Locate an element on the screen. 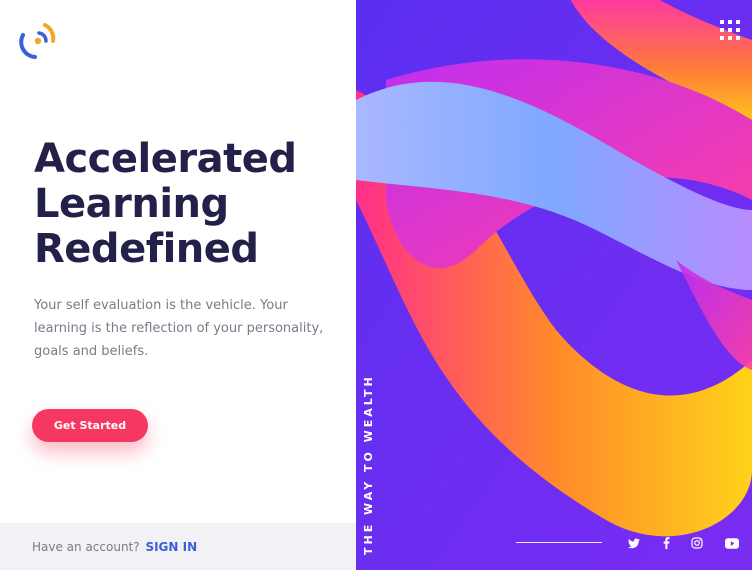 The image size is (752, 570). account-bar: Have an account? SIGN IN is located at coordinates (178, 546).